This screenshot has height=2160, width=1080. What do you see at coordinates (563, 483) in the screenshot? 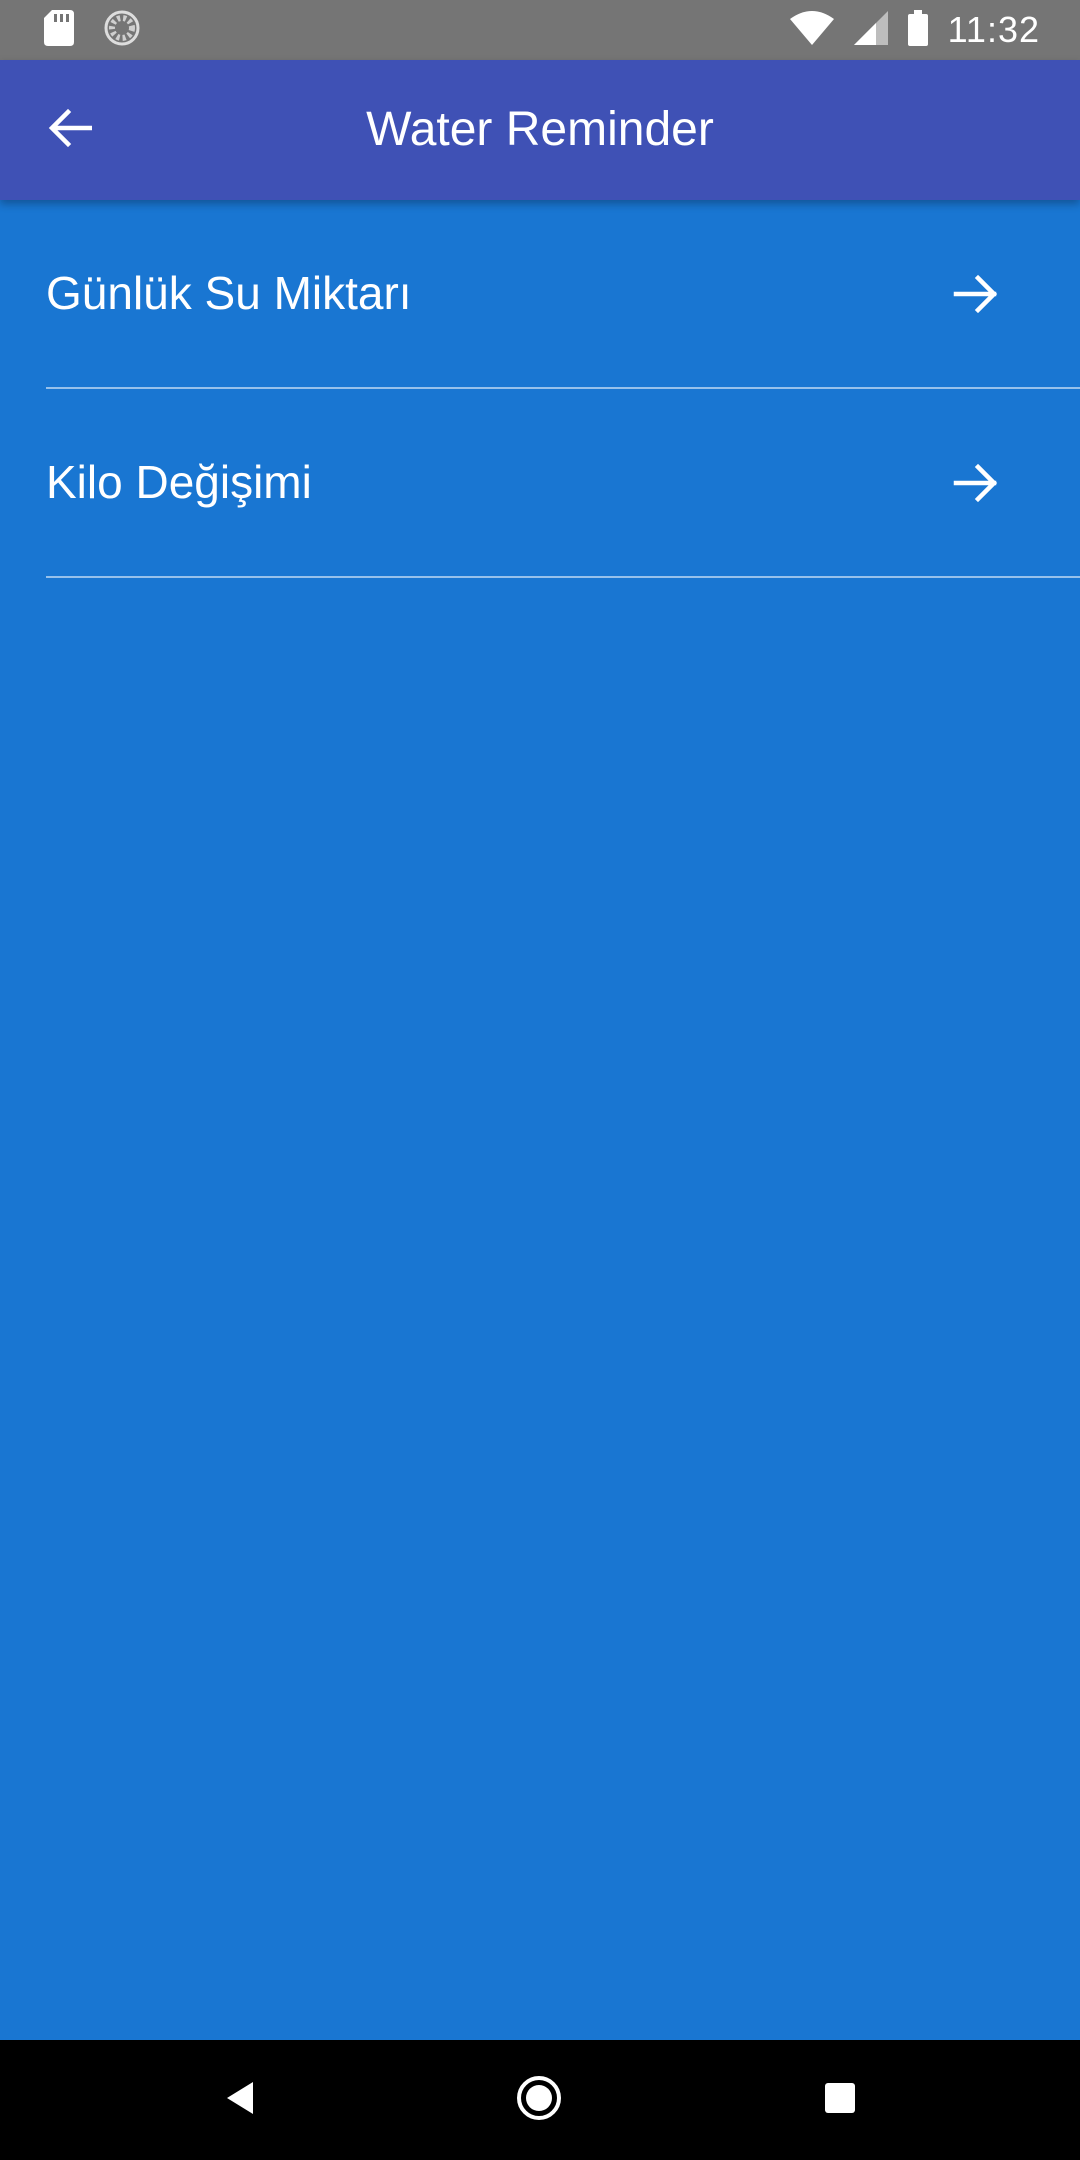
I see `list-item-weight-change: Kilo Değişimi` at bounding box center [563, 483].